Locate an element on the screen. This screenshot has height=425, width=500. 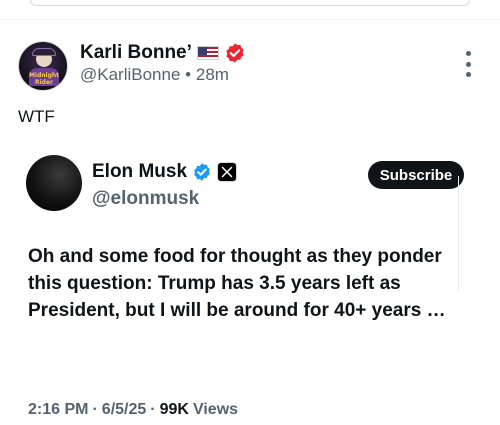
previous-card-edge is located at coordinates (250, 3).